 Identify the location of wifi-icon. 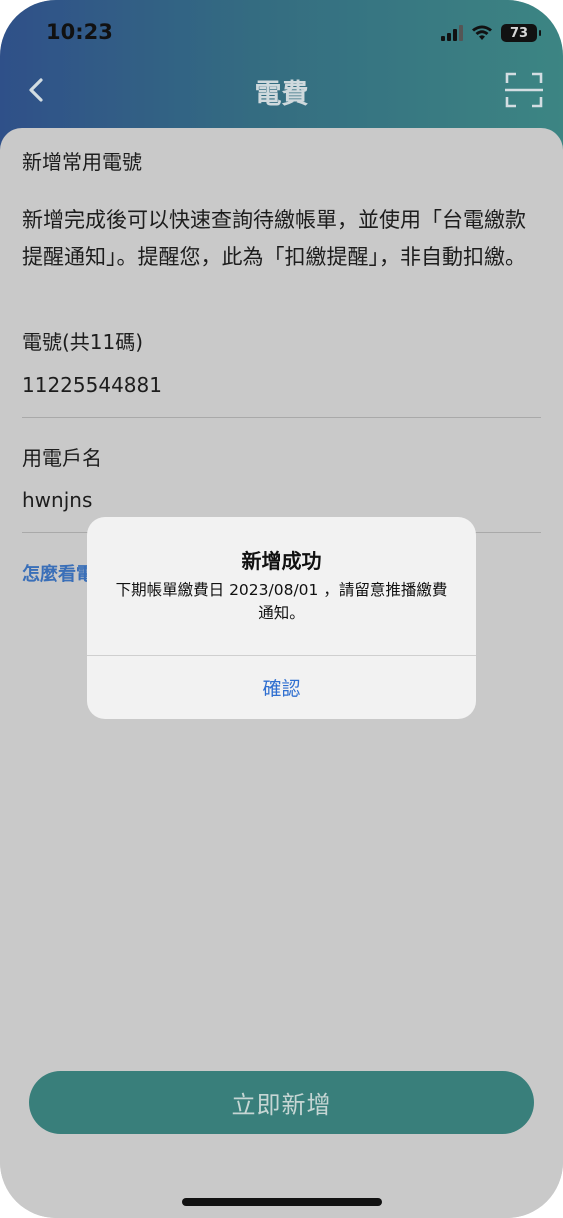
(482, 32).